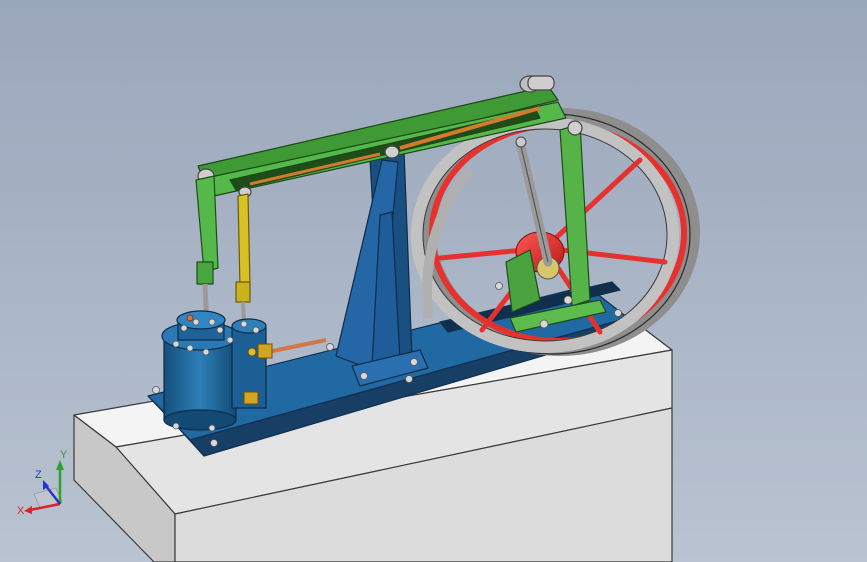 The width and height of the screenshot is (867, 562). Describe the element at coordinates (265, 351) in the screenshot. I see `steam-inlet-fitting` at that location.